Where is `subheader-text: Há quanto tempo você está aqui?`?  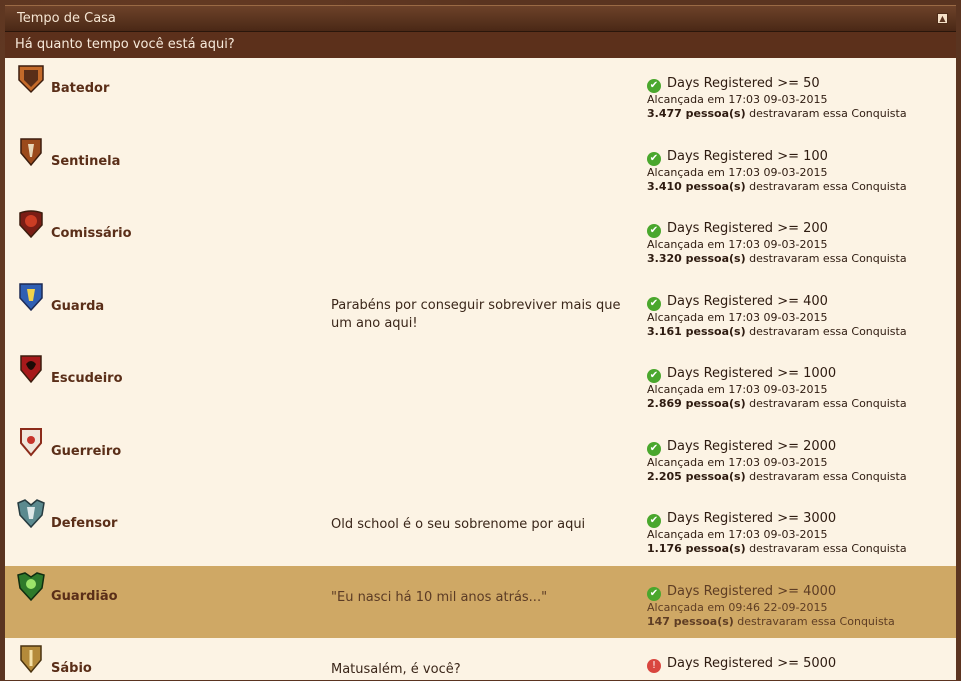 subheader-text: Há quanto tempo você está aqui? is located at coordinates (125, 44).